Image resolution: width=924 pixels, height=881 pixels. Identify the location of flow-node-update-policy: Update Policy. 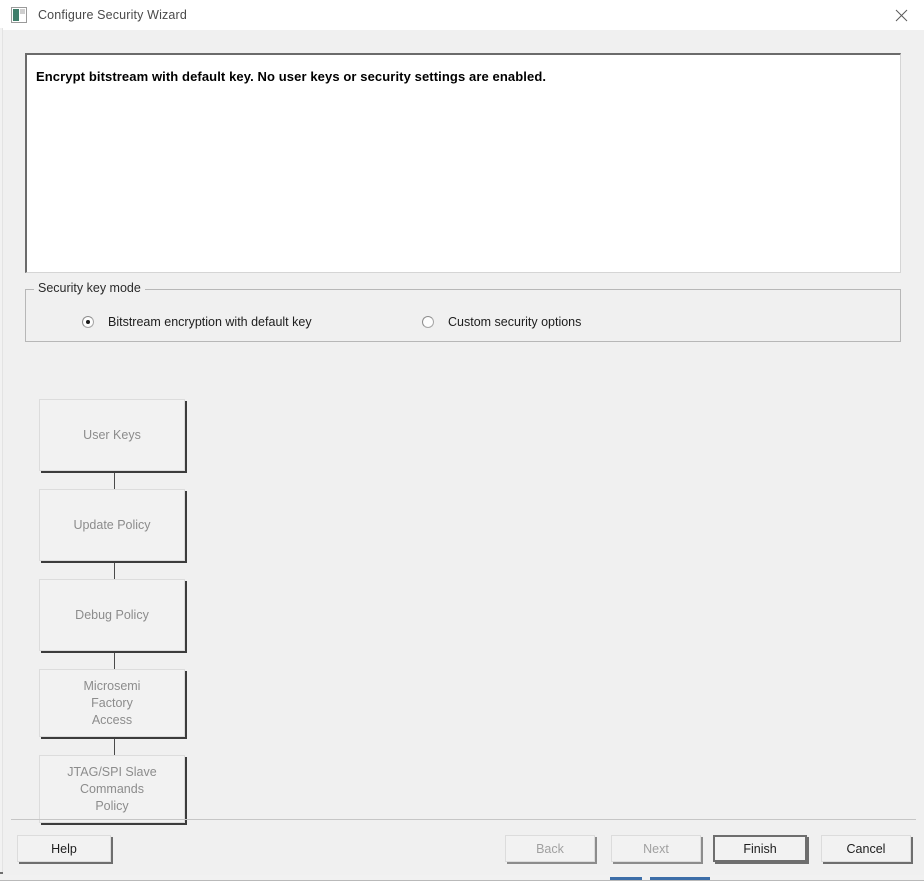
(112, 525).